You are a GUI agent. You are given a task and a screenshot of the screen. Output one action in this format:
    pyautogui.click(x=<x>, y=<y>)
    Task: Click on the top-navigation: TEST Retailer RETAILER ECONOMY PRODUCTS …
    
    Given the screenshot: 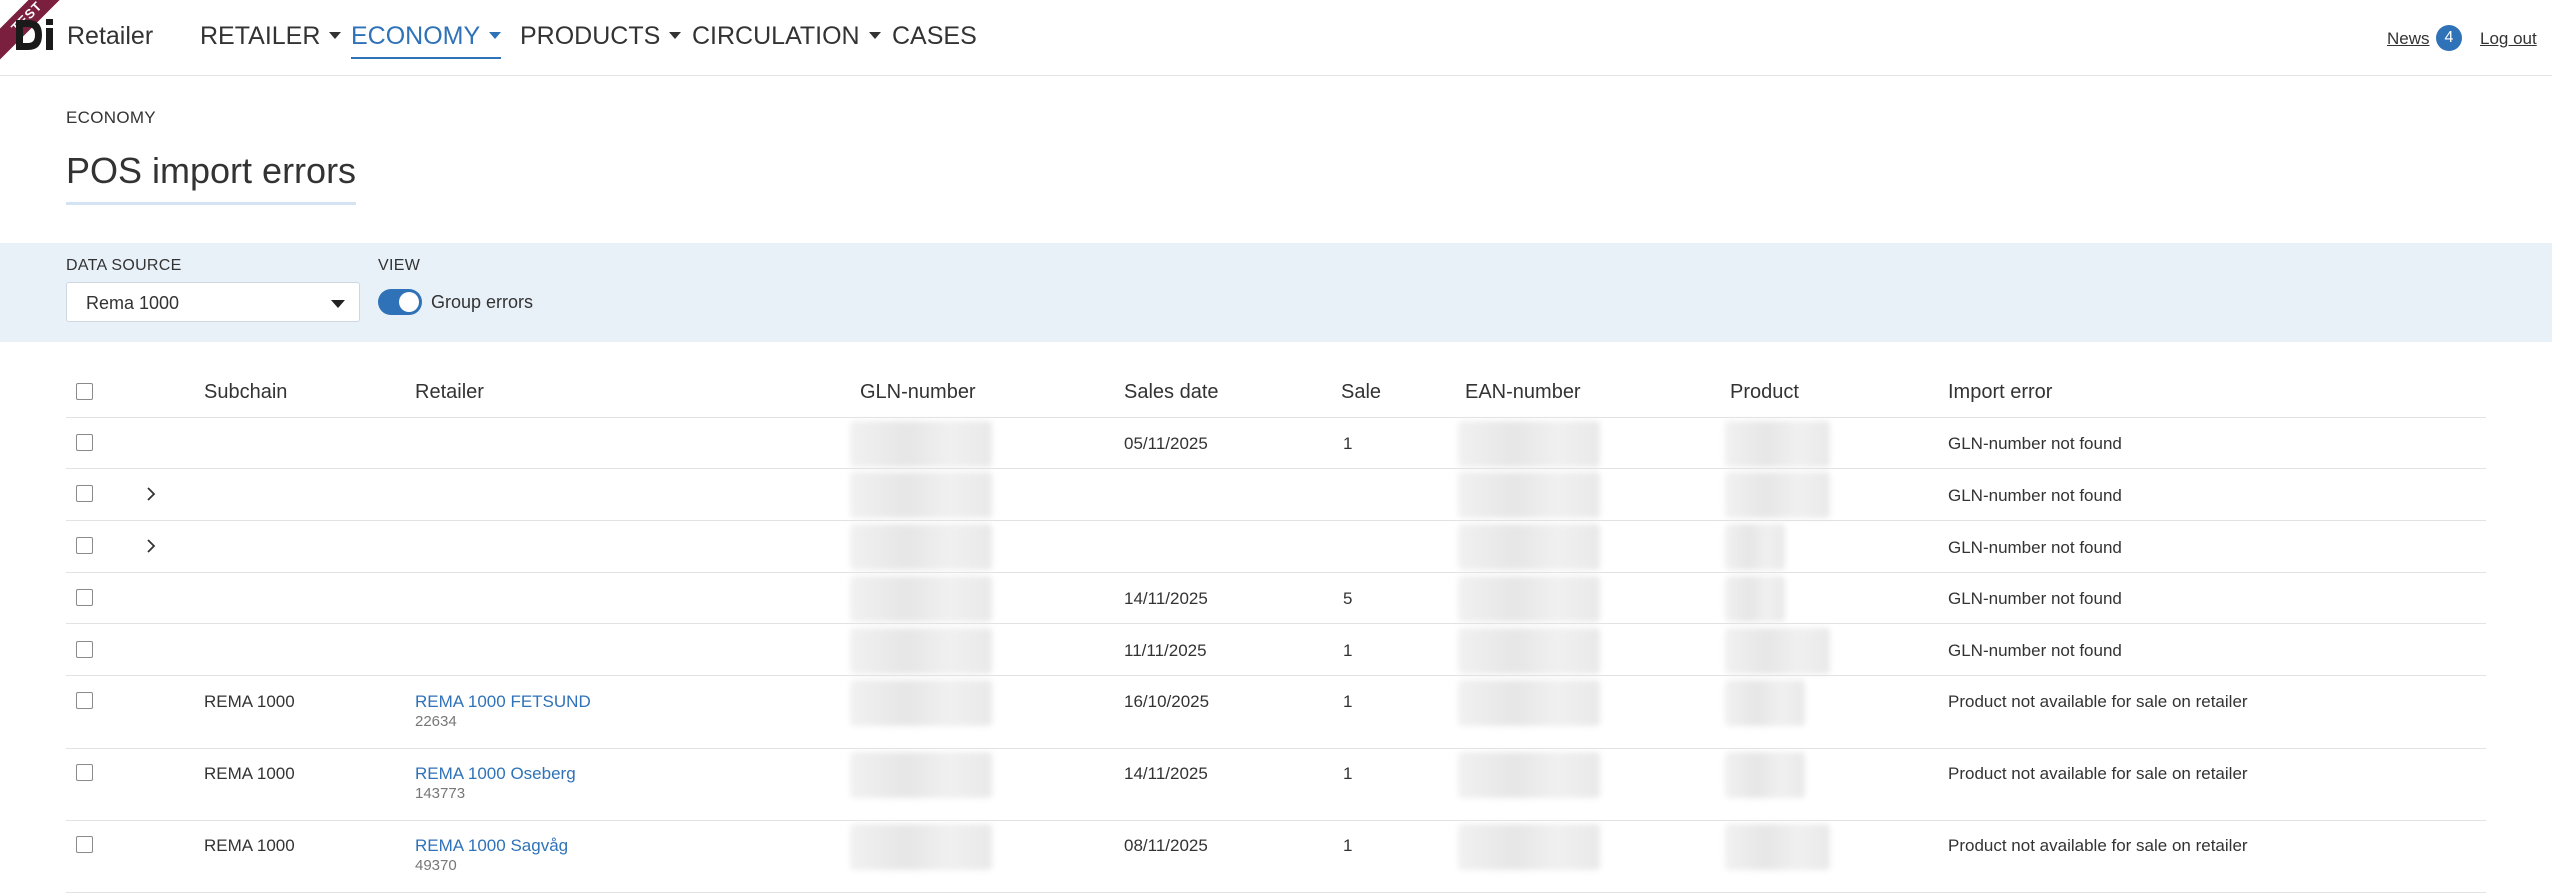 What is the action you would take?
    pyautogui.click(x=1276, y=38)
    